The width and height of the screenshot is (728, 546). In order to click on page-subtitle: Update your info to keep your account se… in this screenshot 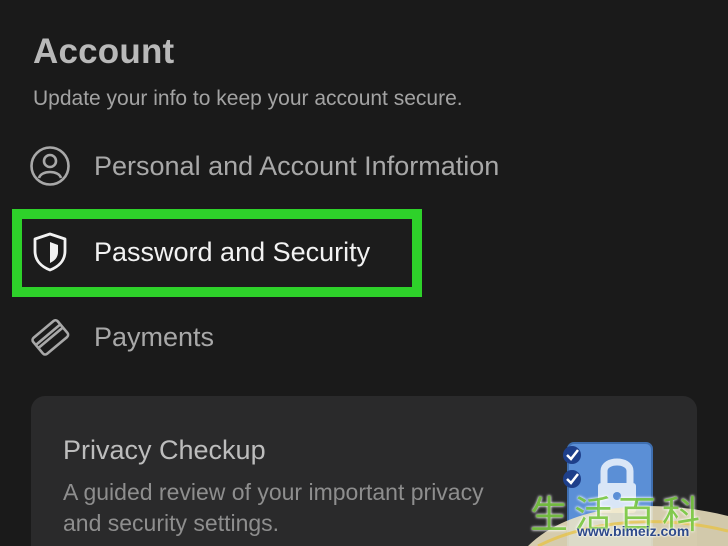, I will do `click(248, 98)`.